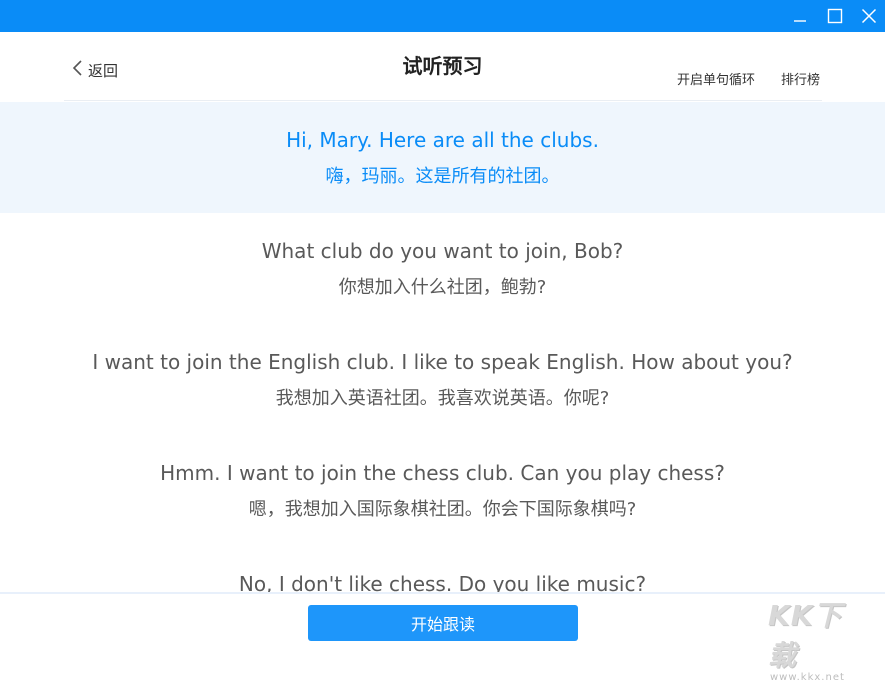 The width and height of the screenshot is (885, 683). I want to click on maximize-icon, so click(835, 16).